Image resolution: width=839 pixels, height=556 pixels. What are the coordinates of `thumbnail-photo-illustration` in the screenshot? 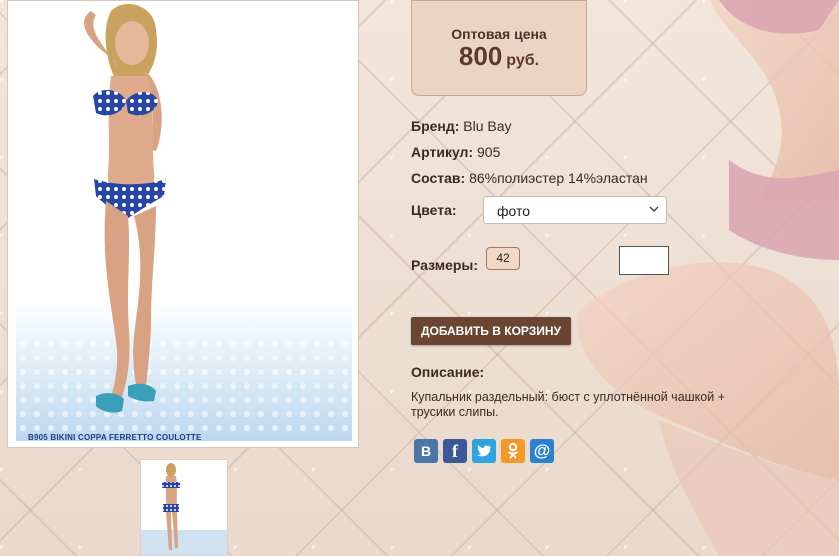 It's located at (184, 509).